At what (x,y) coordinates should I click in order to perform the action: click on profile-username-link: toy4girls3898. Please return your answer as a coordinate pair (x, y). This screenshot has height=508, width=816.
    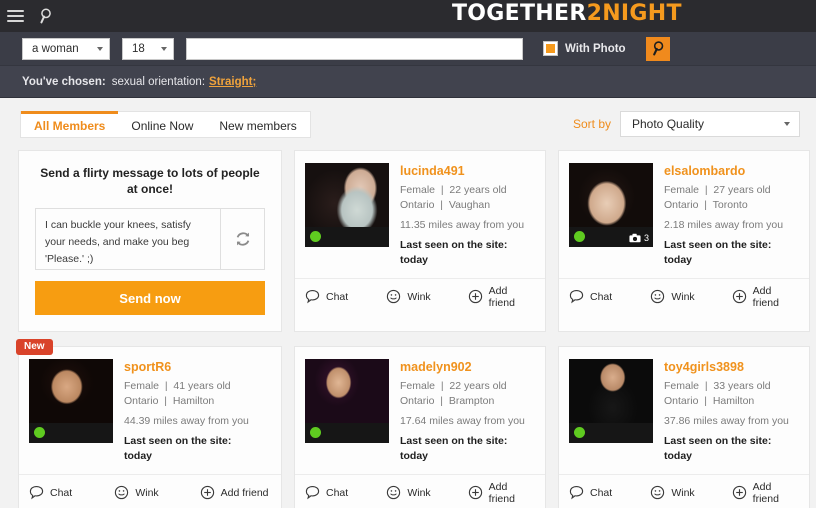
    Looking at the image, I should click on (731, 367).